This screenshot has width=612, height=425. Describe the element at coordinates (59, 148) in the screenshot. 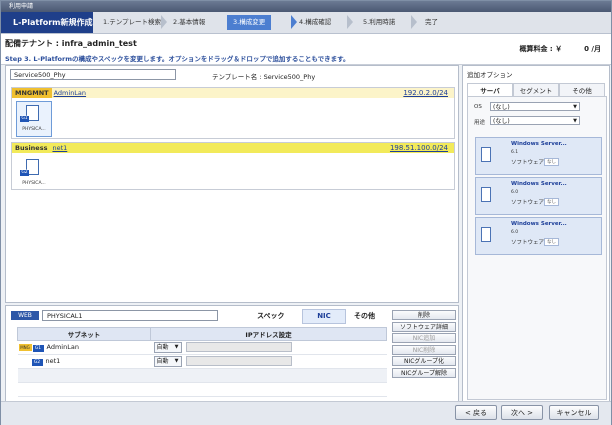

I see `segment-name-link: net1` at that location.